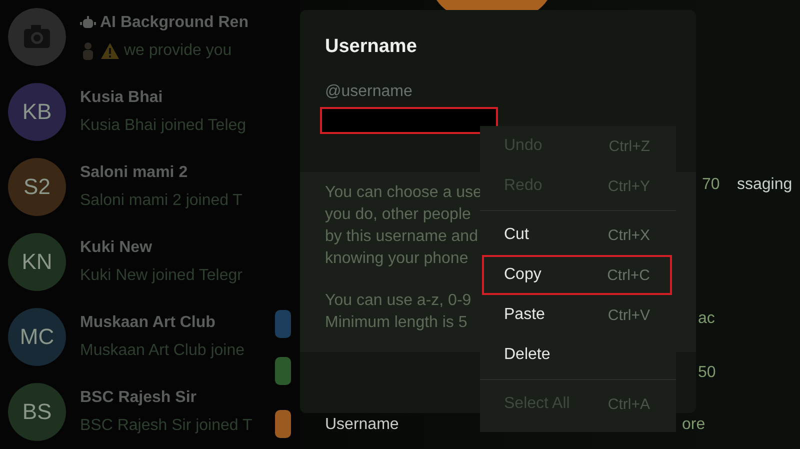  I want to click on chat-name: Muskaan Art Club, so click(148, 323).